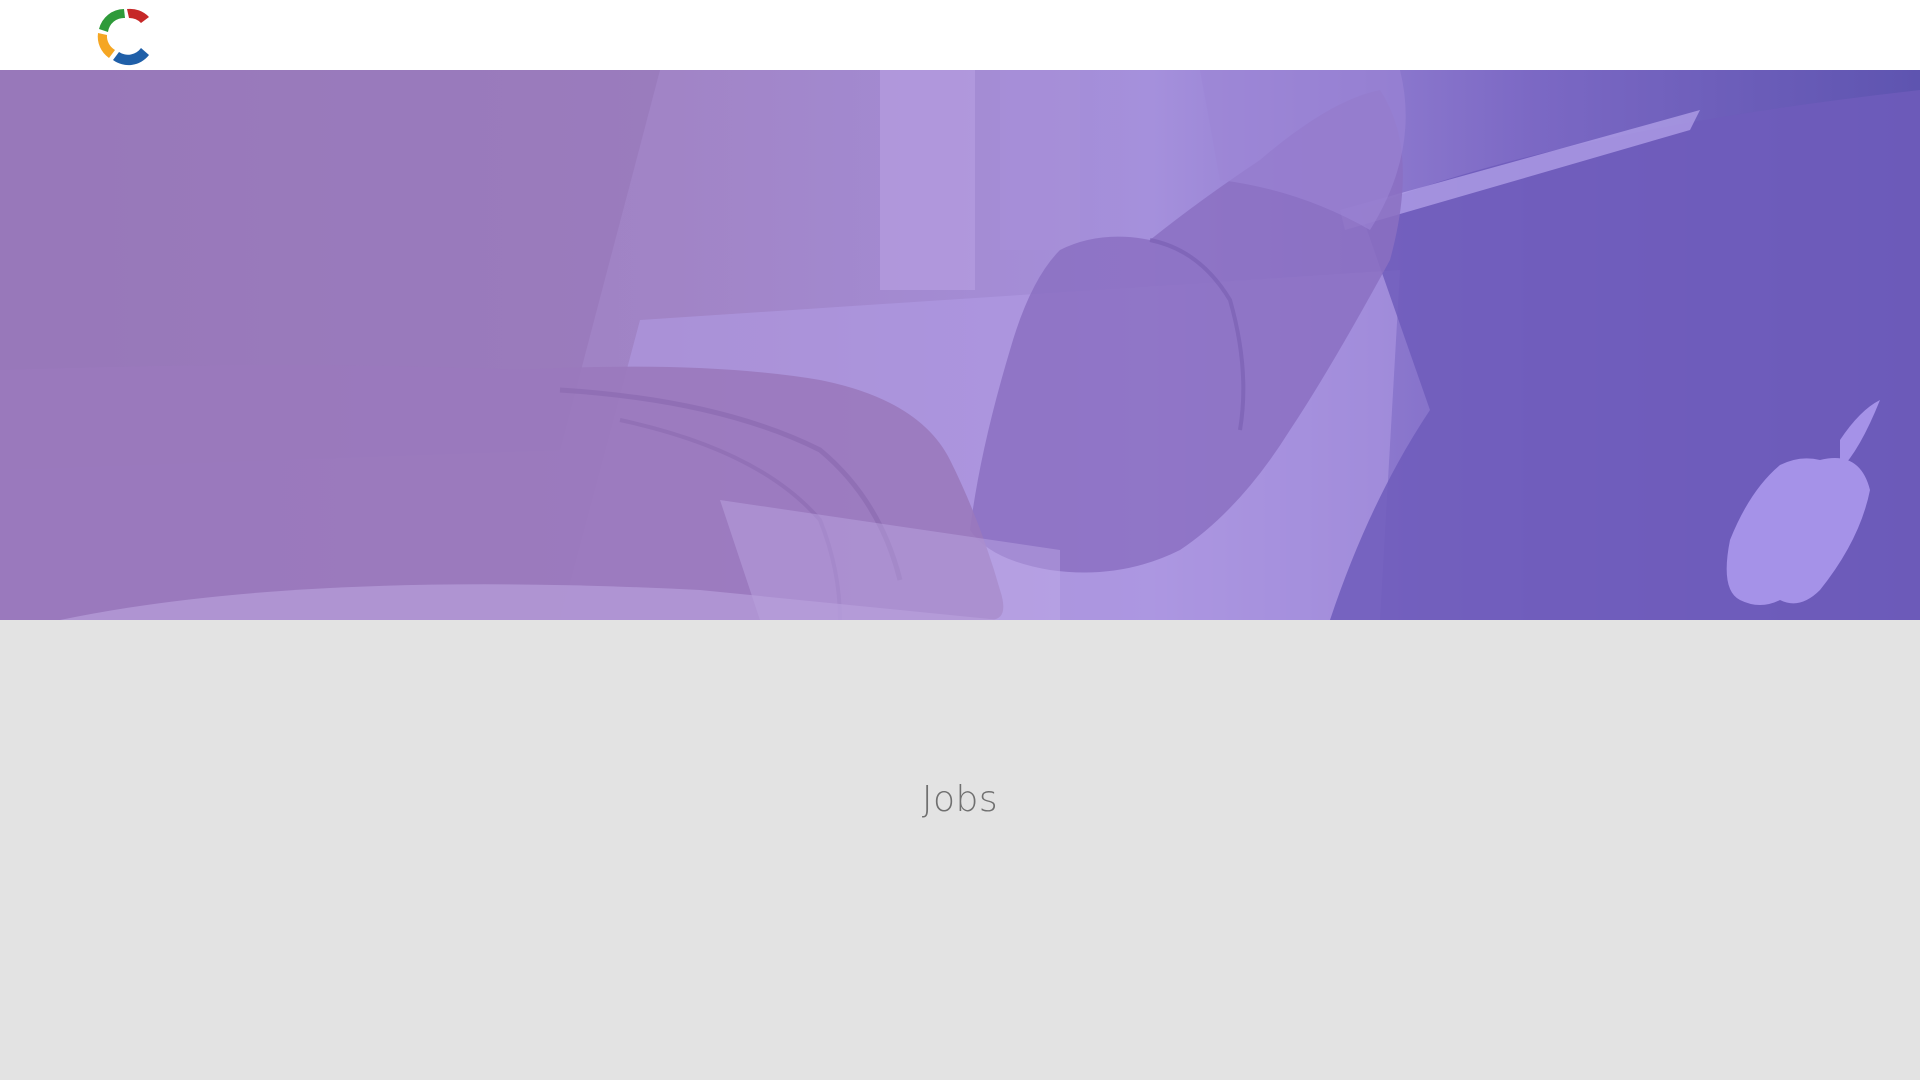 This screenshot has width=1920, height=1080. What do you see at coordinates (960, 35) in the screenshot?
I see `top-navigation-bar` at bounding box center [960, 35].